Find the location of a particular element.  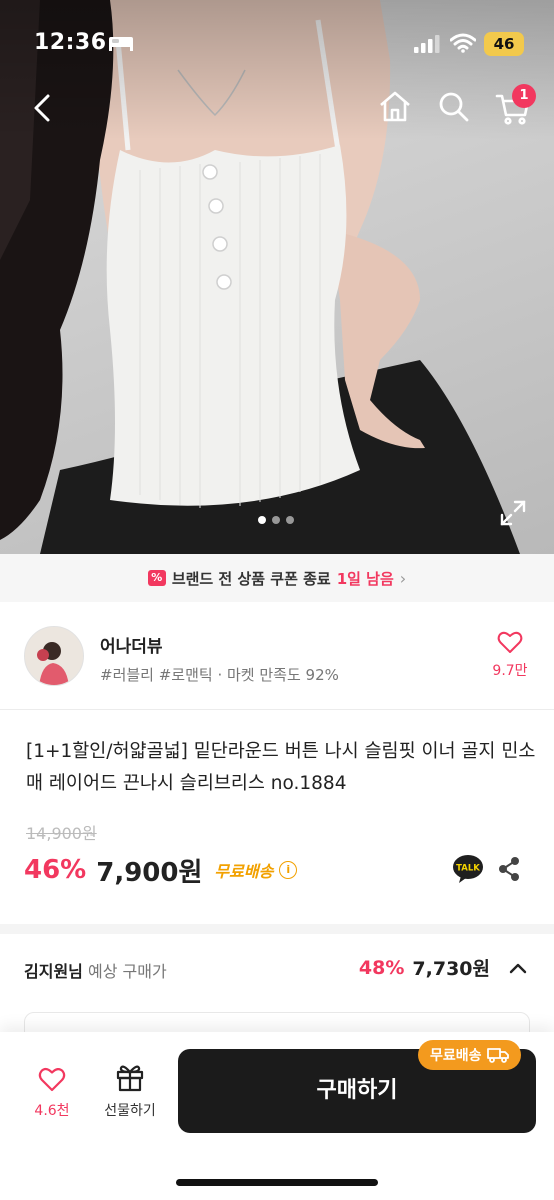

kakao-talk-button: TALK is located at coordinates (468, 869).